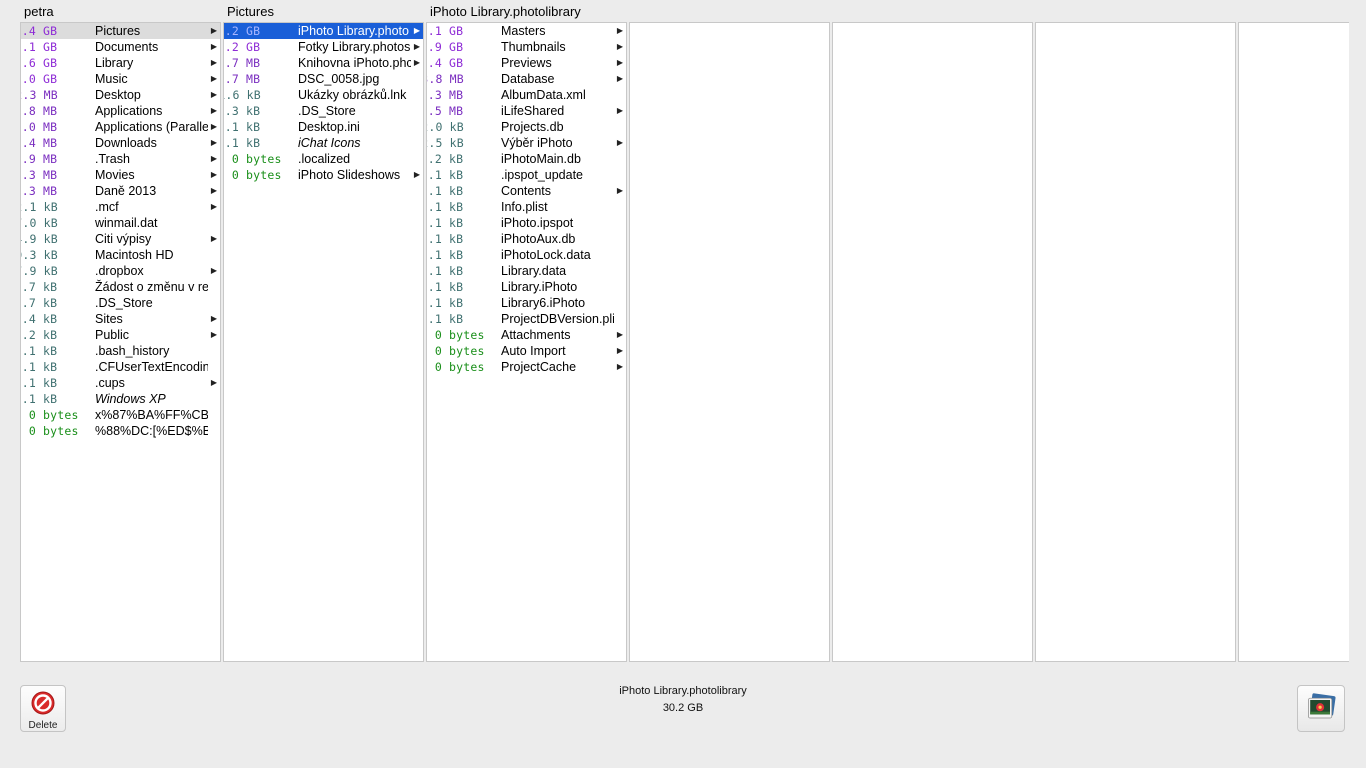  Describe the element at coordinates (323, 159) in the screenshot. I see `file-row: 0 bytes .localized` at that location.